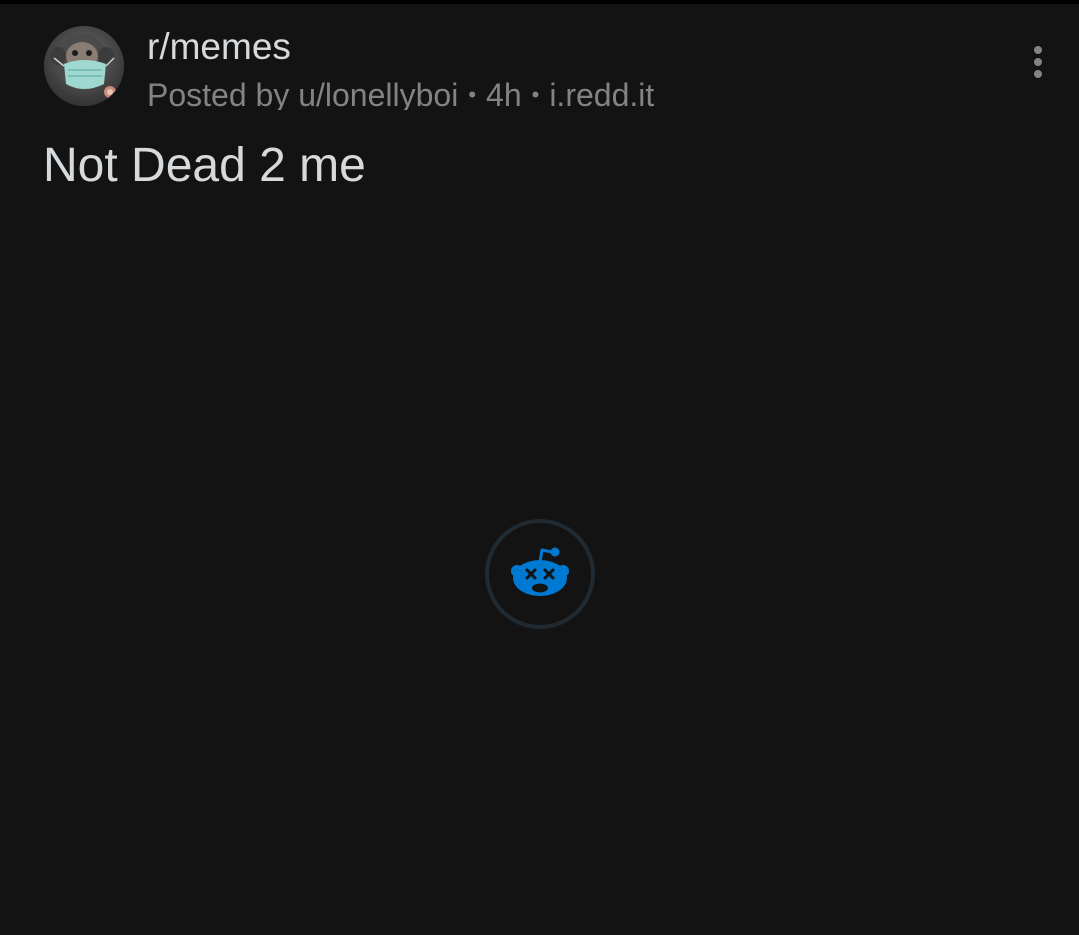 The width and height of the screenshot is (1079, 935). I want to click on post-age: 4h, so click(504, 93).